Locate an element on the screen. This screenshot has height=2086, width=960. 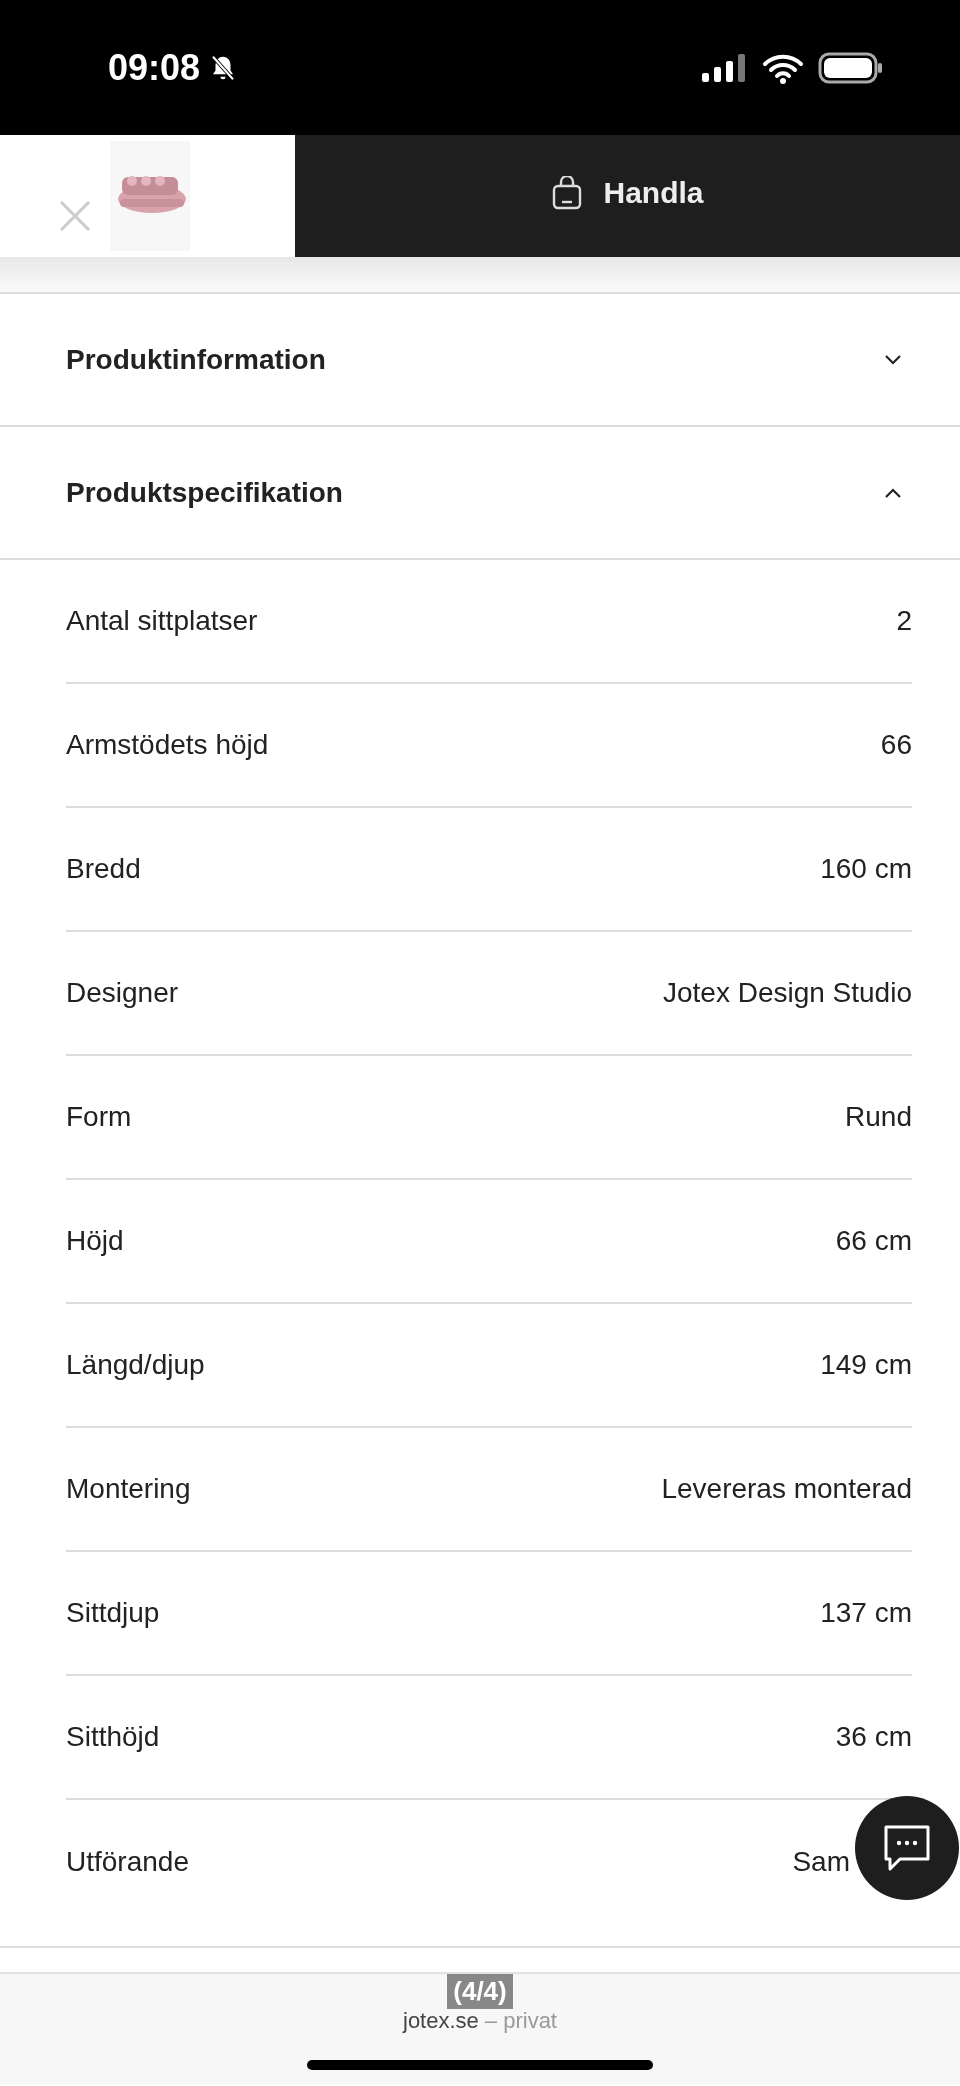
spec-label: Längd/djup is located at coordinates (135, 1365).